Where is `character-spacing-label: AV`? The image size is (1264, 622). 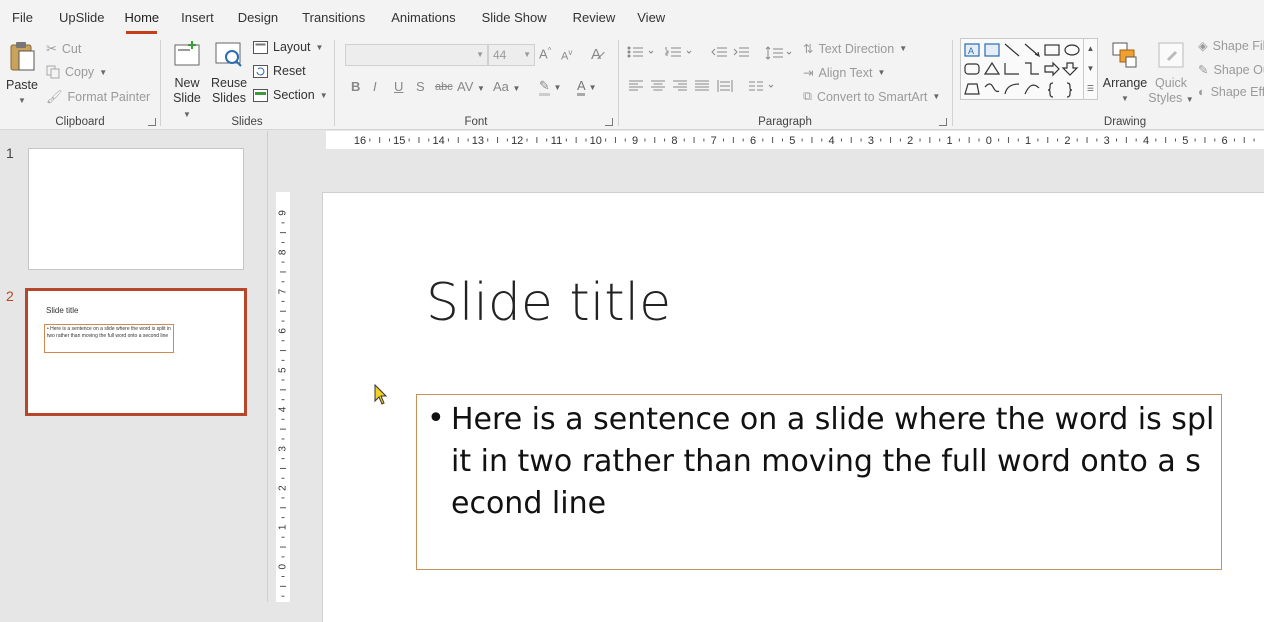
character-spacing-label: AV is located at coordinates (465, 86).